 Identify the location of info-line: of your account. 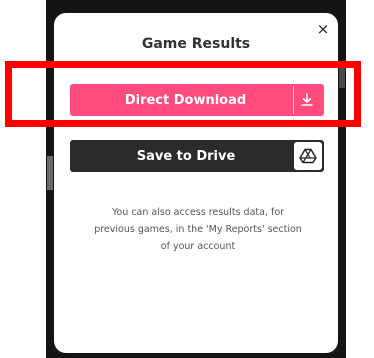
(198, 246).